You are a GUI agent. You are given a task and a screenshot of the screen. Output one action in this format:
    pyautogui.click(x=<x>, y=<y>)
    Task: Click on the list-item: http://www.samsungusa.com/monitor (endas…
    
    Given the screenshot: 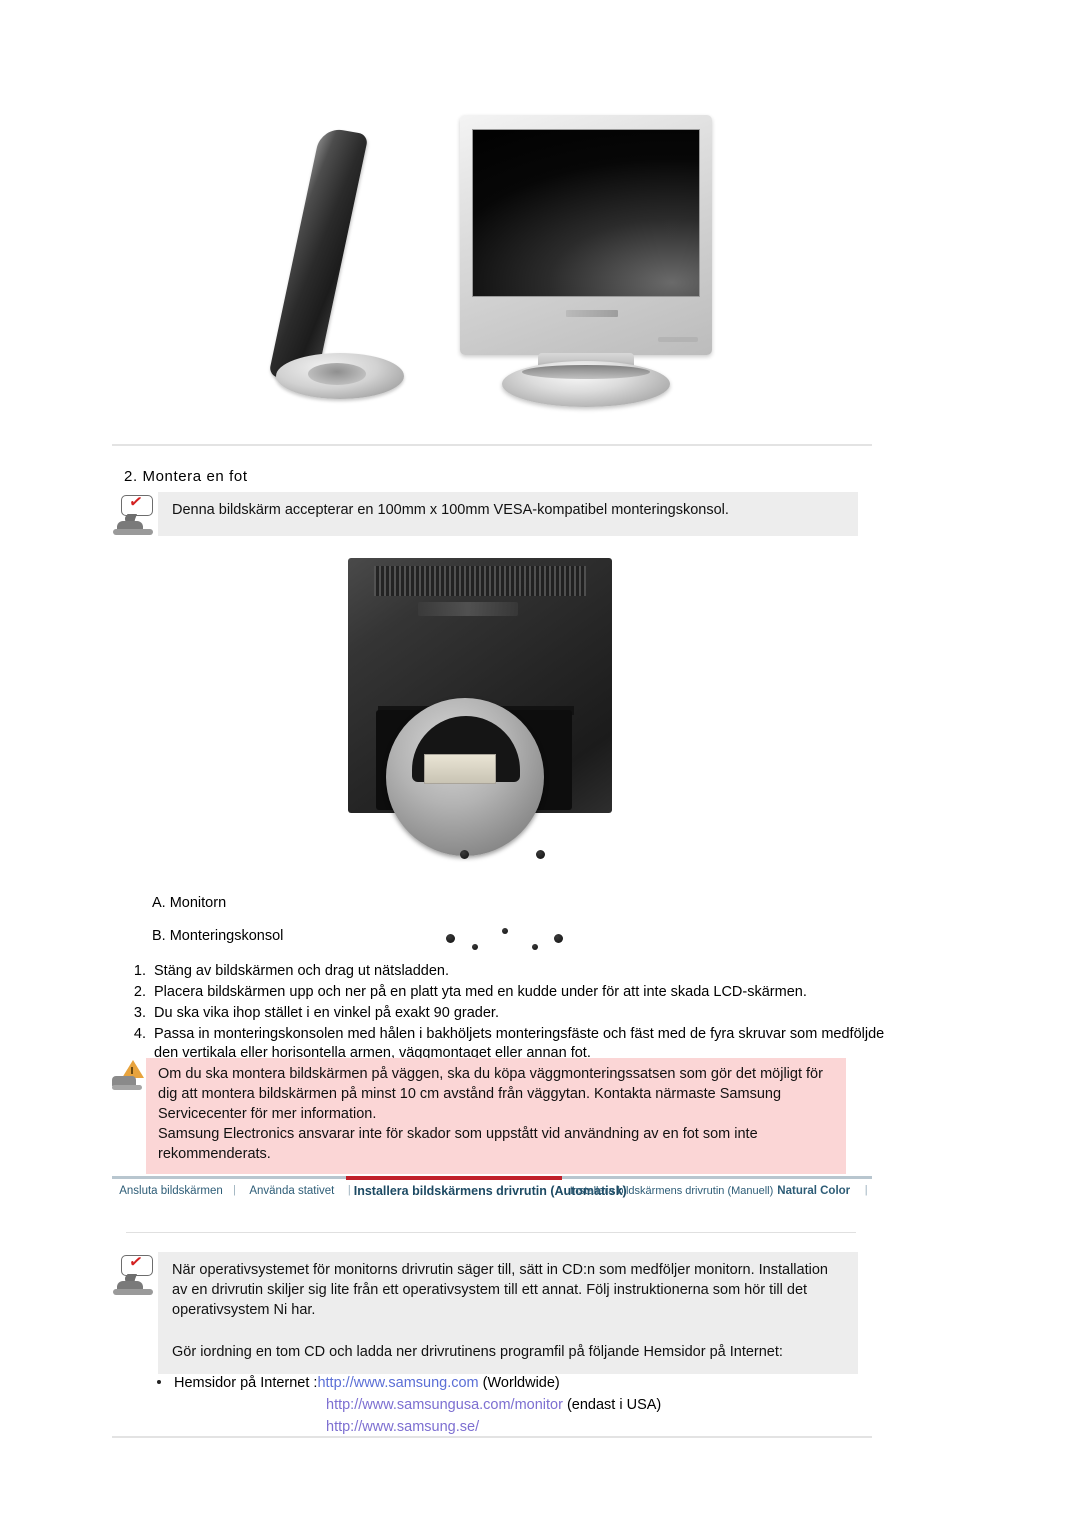 What is the action you would take?
    pyautogui.click(x=532, y=1405)
    